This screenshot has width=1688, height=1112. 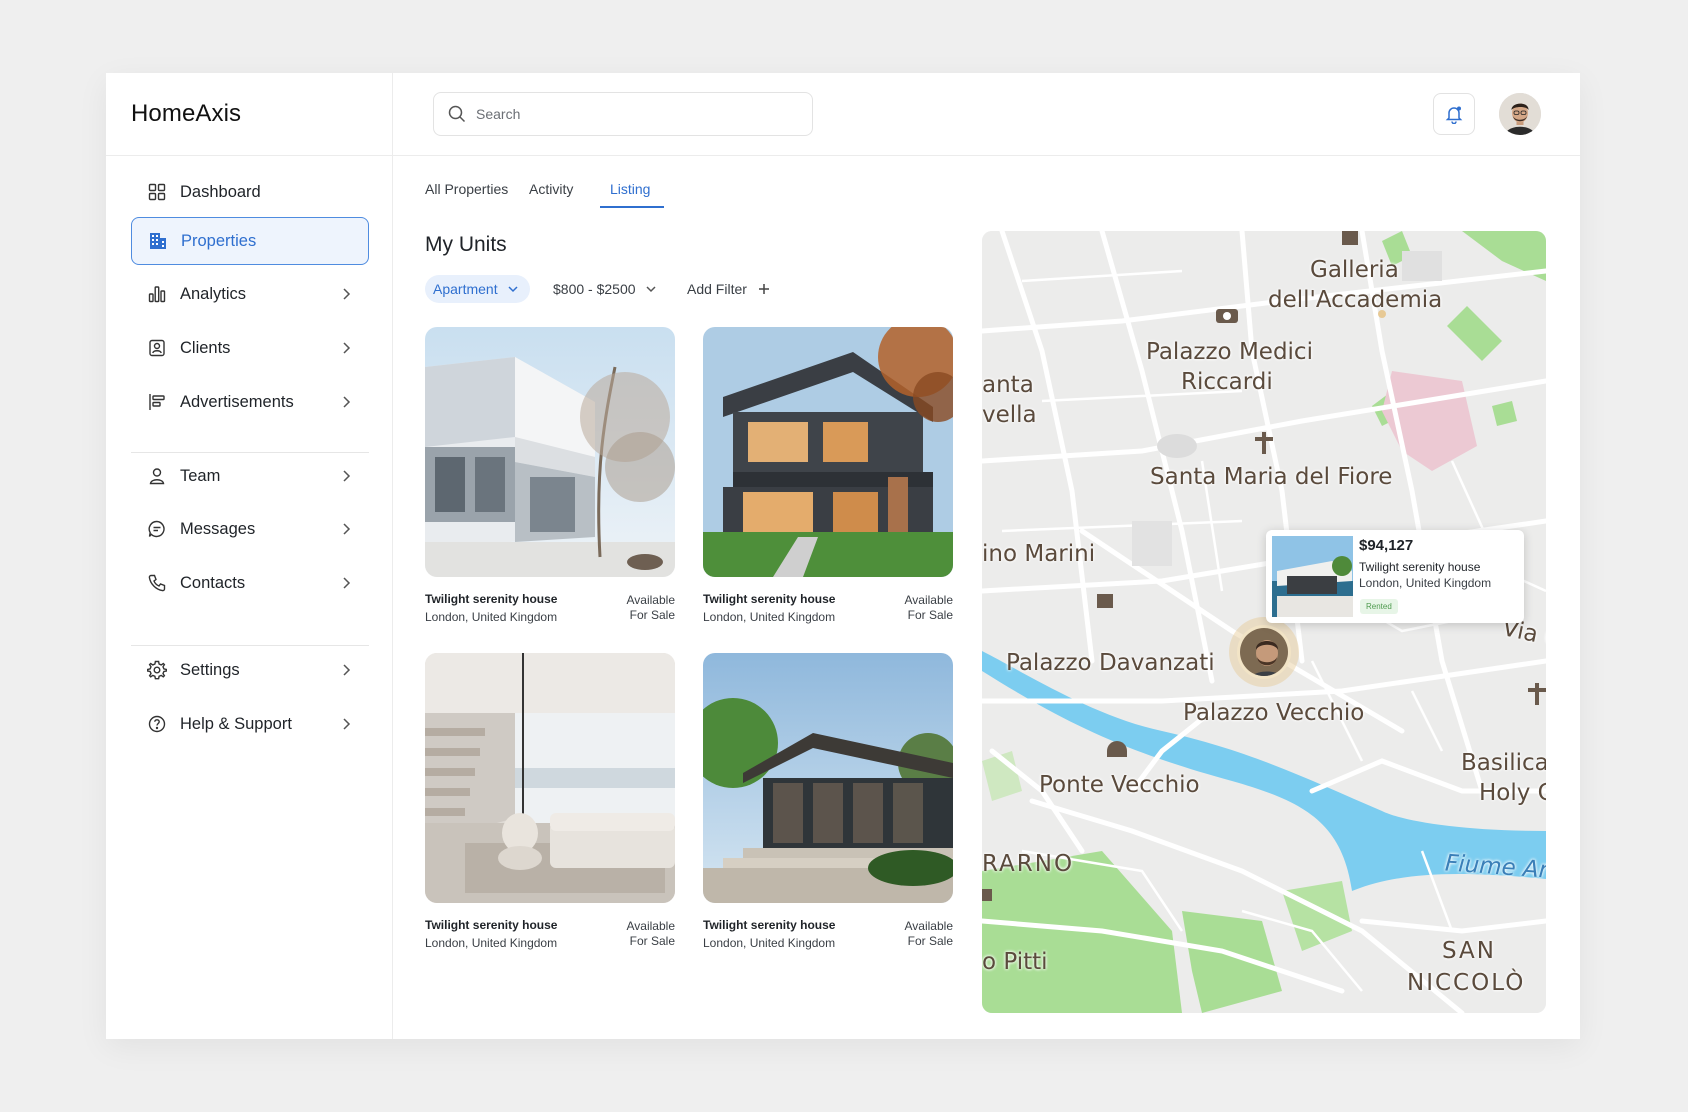 I want to click on sidebar-item-analytics: Analytics, so click(x=250, y=294).